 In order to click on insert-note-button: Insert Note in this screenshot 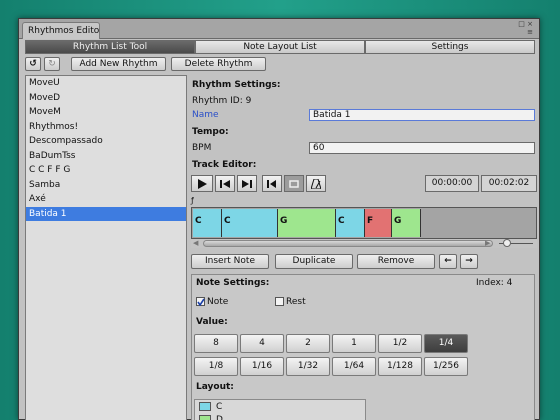, I will do `click(230, 261)`.